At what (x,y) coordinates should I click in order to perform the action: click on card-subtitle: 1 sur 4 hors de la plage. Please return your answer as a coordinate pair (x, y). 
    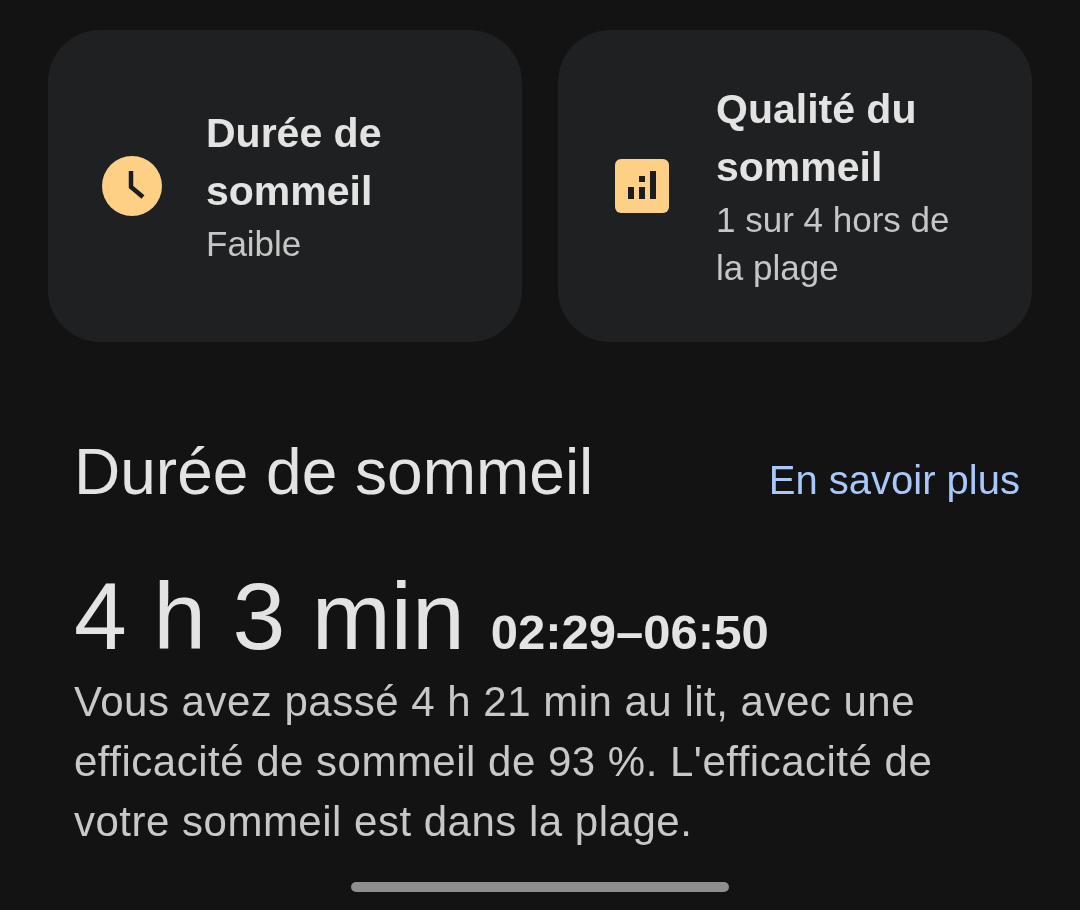
    Looking at the image, I should click on (833, 244).